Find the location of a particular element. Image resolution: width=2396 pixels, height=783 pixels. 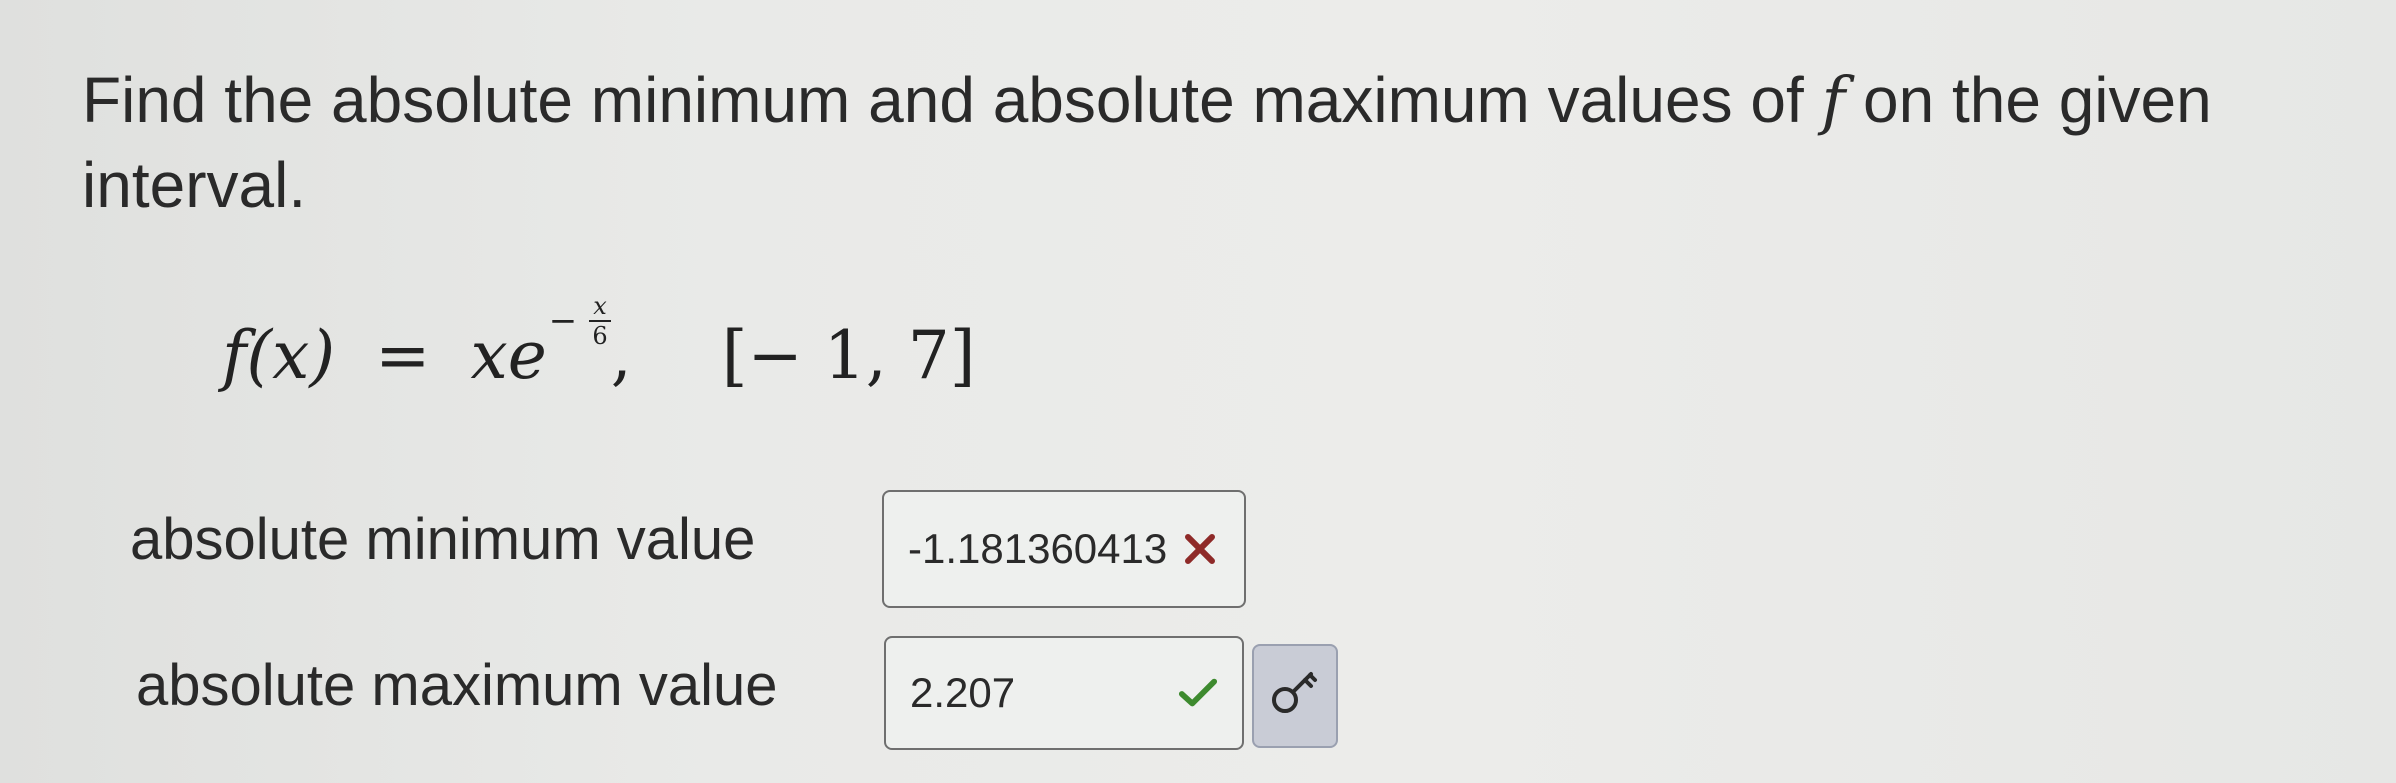

exponent-denominator: 6 is located at coordinates (600, 336).